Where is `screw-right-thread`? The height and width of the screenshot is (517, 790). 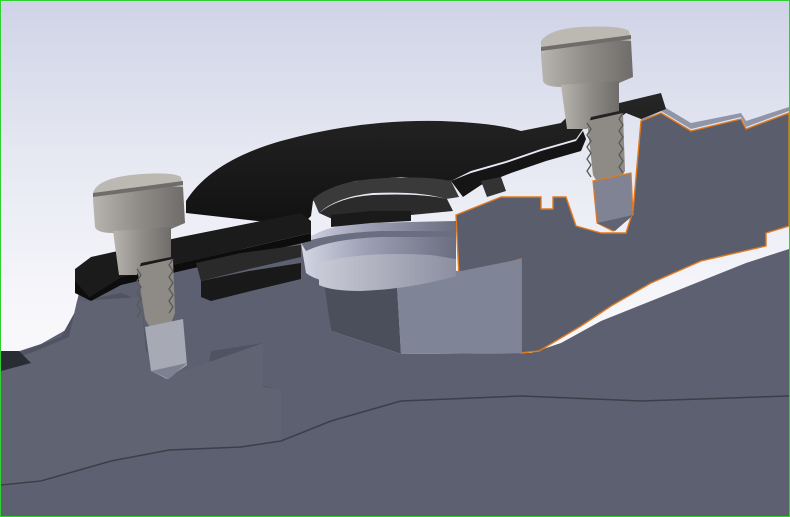
screw-right-thread is located at coordinates (606, 149).